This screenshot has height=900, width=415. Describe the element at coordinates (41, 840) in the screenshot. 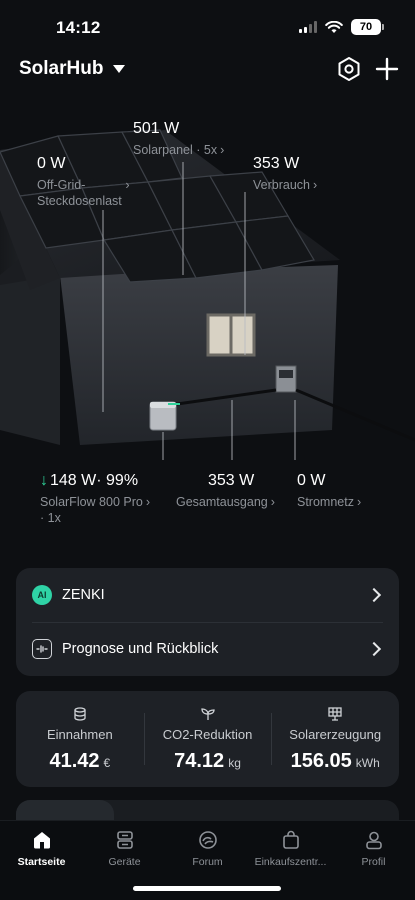

I see `home-icon` at that location.